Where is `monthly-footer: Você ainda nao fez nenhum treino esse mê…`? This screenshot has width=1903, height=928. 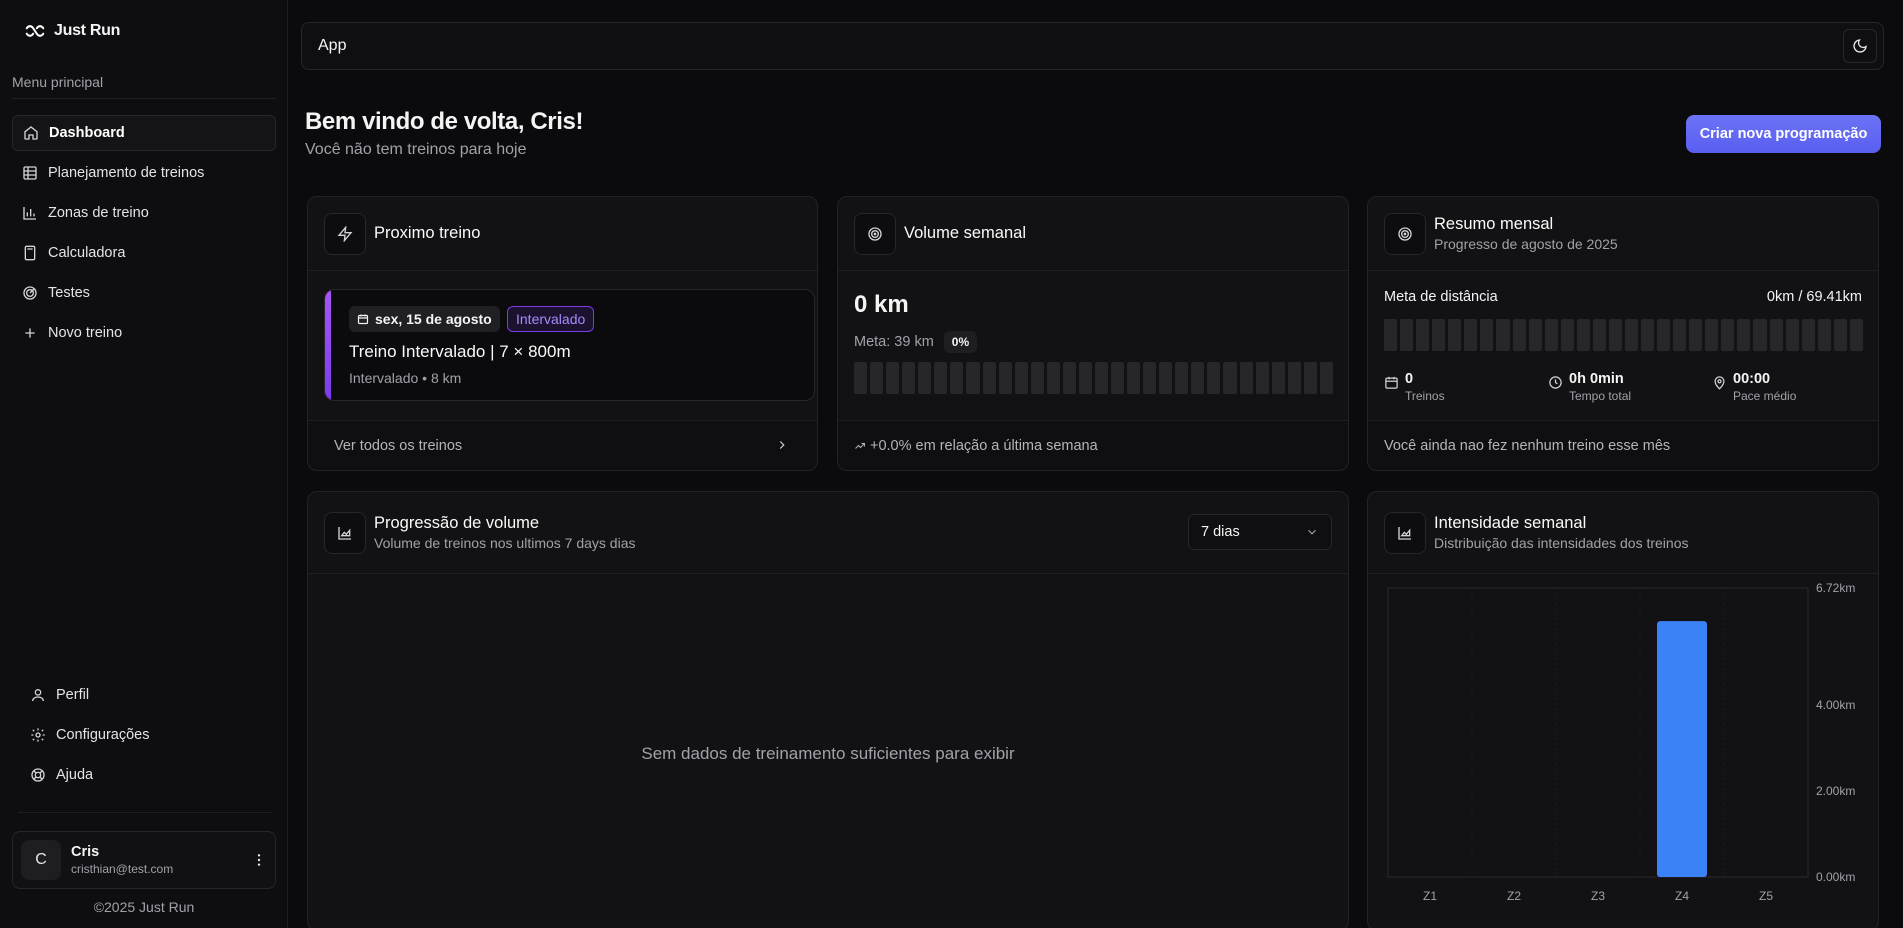
monthly-footer: Você ainda nao fez nenhum treino esse mê… is located at coordinates (1623, 445).